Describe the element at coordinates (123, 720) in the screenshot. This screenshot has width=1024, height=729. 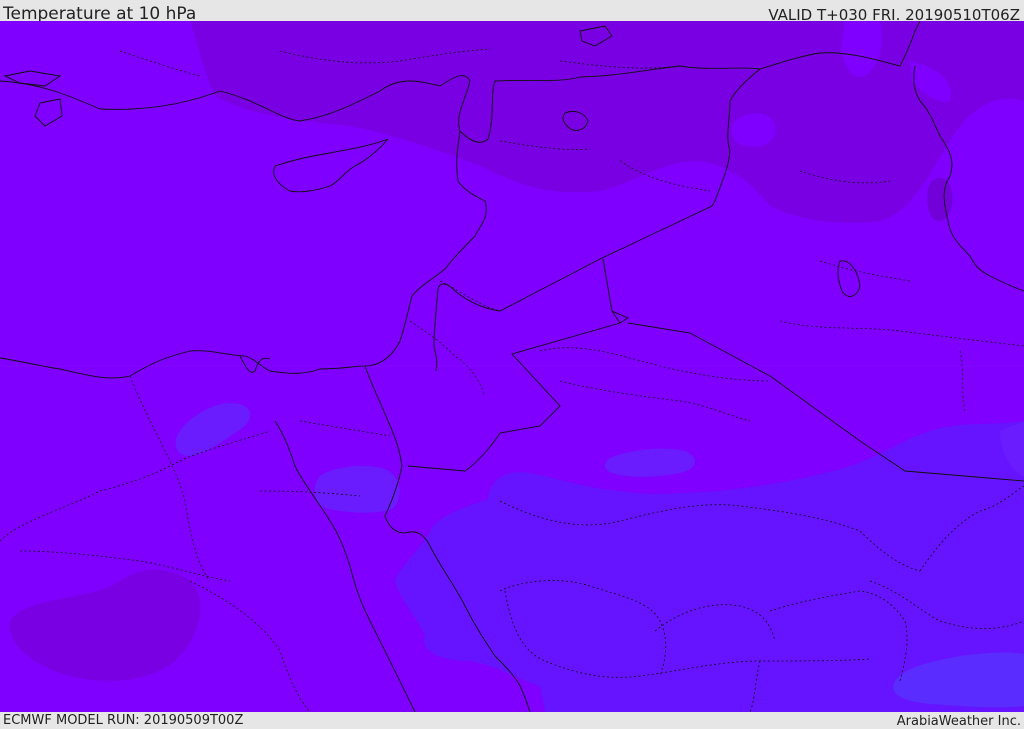
I see `model-run-label: ECMWF MODEL RUN: 20190509T00Z` at that location.